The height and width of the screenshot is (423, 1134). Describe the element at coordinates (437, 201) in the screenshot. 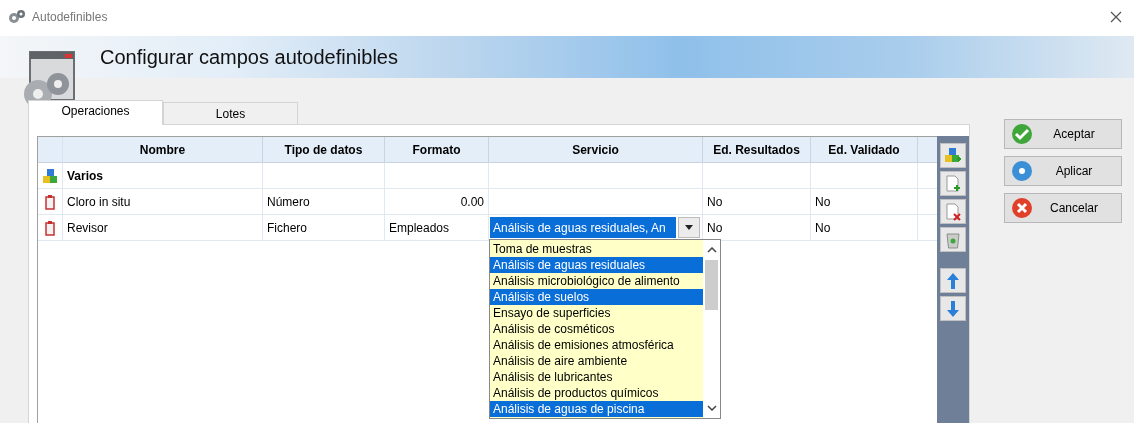

I see `table-cell: 0.00` at that location.